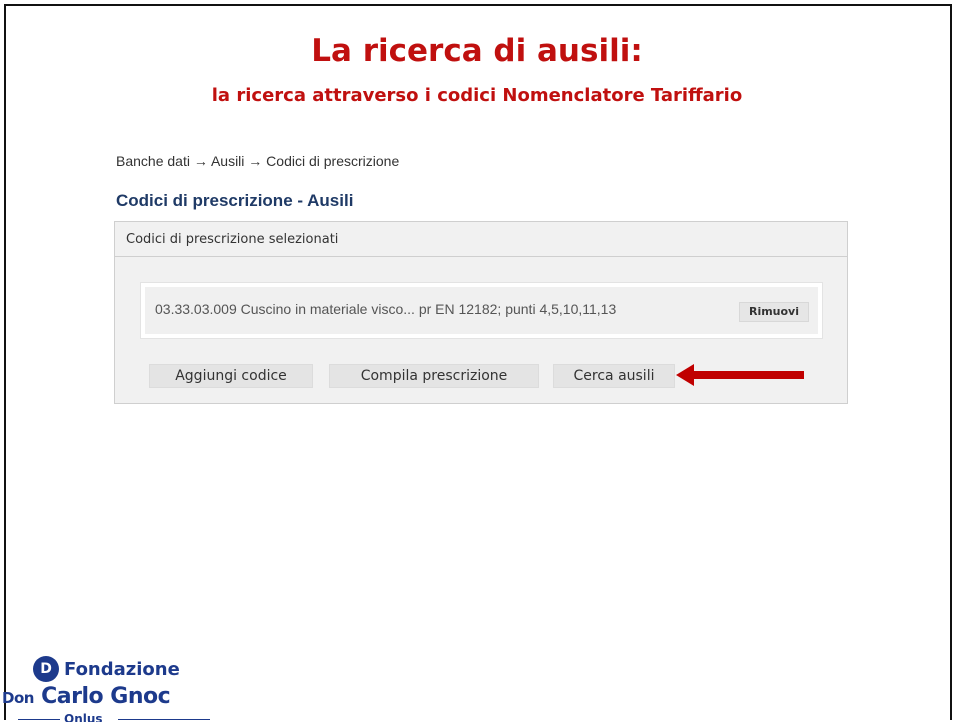 Image resolution: width=954 pixels, height=722 pixels. I want to click on logo-line2-prefix: Don, so click(18, 698).